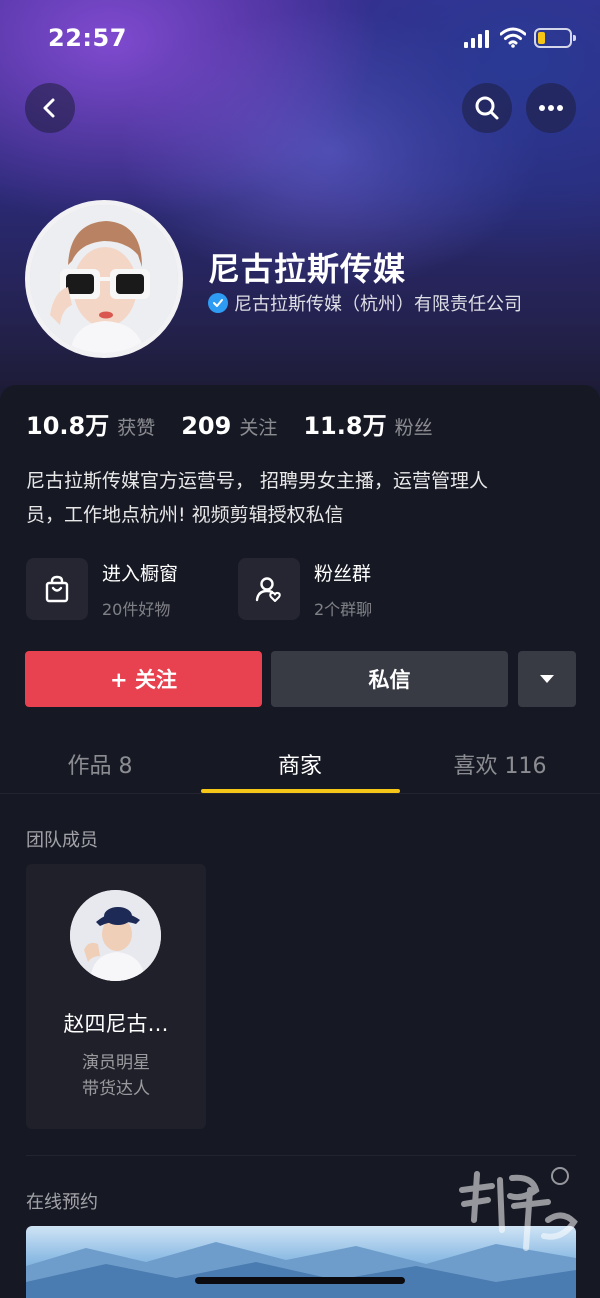 This screenshot has width=600, height=1298. What do you see at coordinates (68, 426) in the screenshot?
I see `likes-count: 10.8万` at bounding box center [68, 426].